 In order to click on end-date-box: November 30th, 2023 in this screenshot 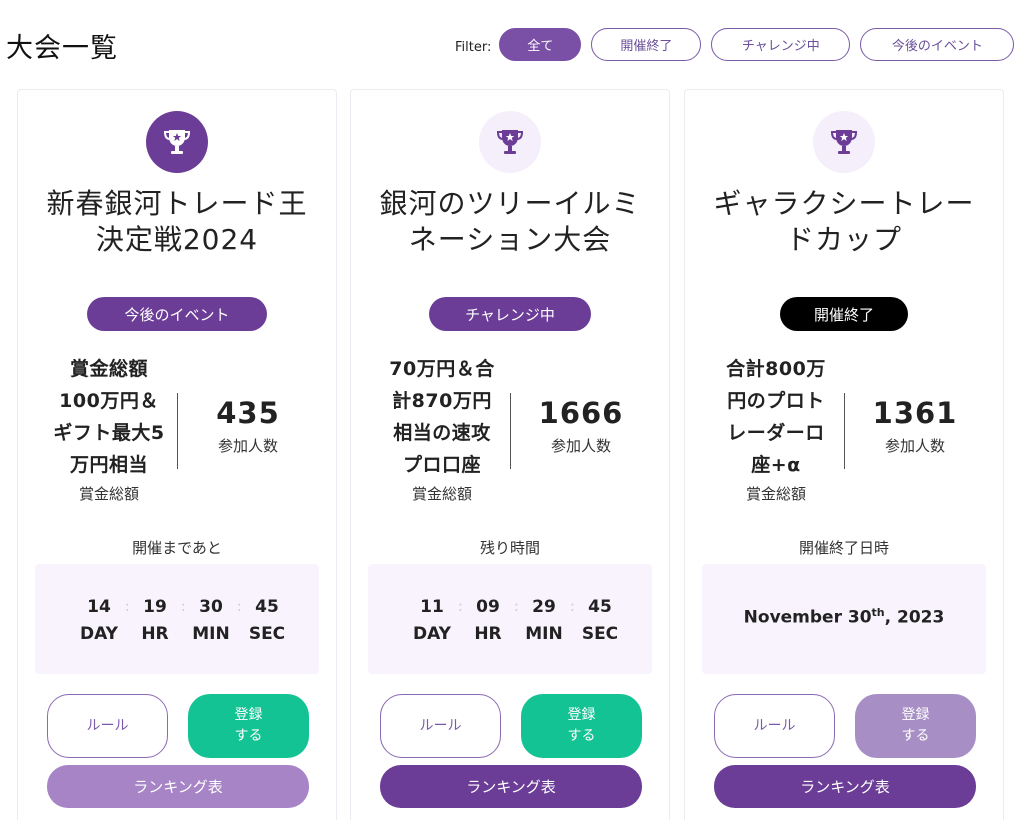, I will do `click(844, 619)`.